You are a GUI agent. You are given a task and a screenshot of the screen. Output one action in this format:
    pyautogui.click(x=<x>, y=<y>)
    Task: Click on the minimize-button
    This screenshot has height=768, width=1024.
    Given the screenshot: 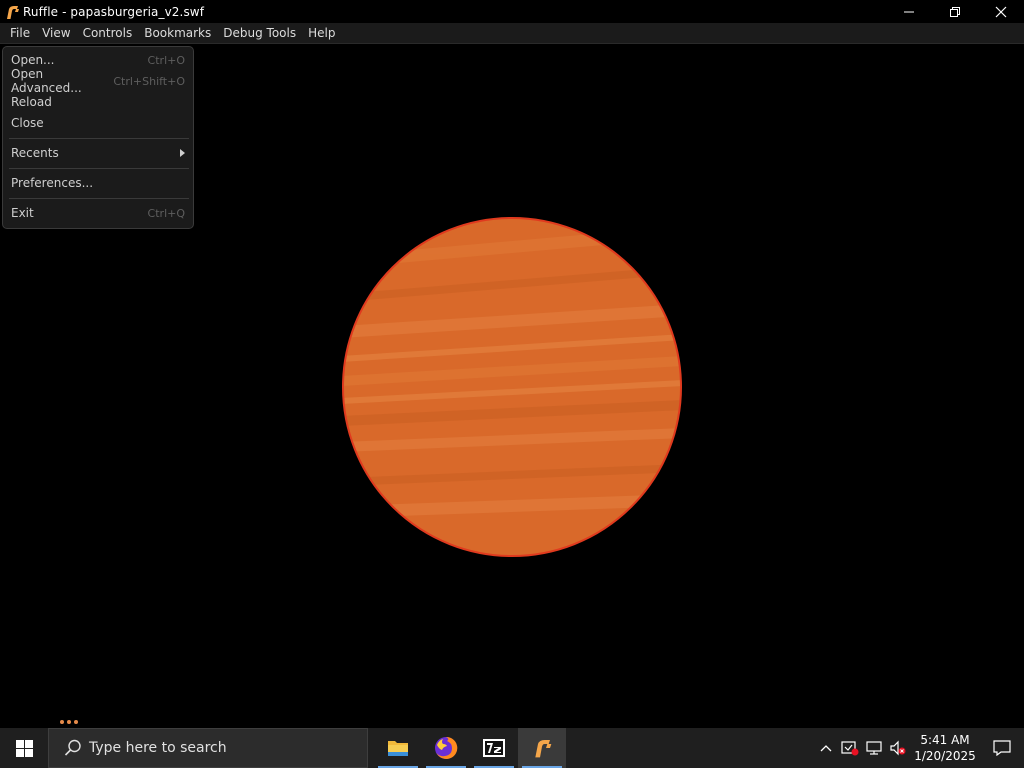 What is the action you would take?
    pyautogui.click(x=909, y=11)
    